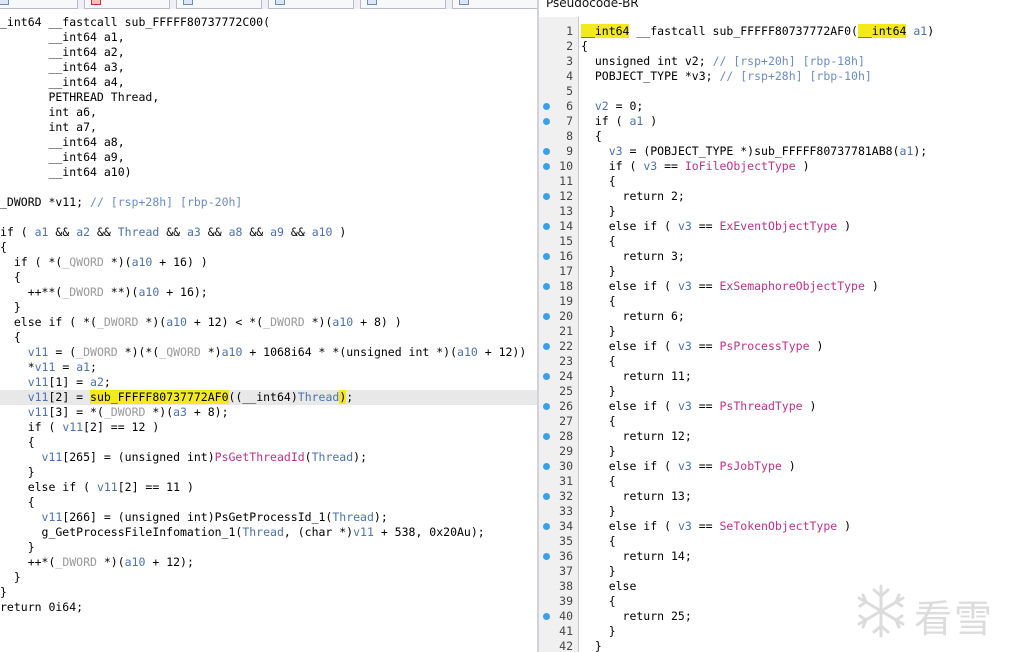 The image size is (1022, 652). Describe the element at coordinates (127, 4) in the screenshot. I see `tab-1: Ps` at that location.